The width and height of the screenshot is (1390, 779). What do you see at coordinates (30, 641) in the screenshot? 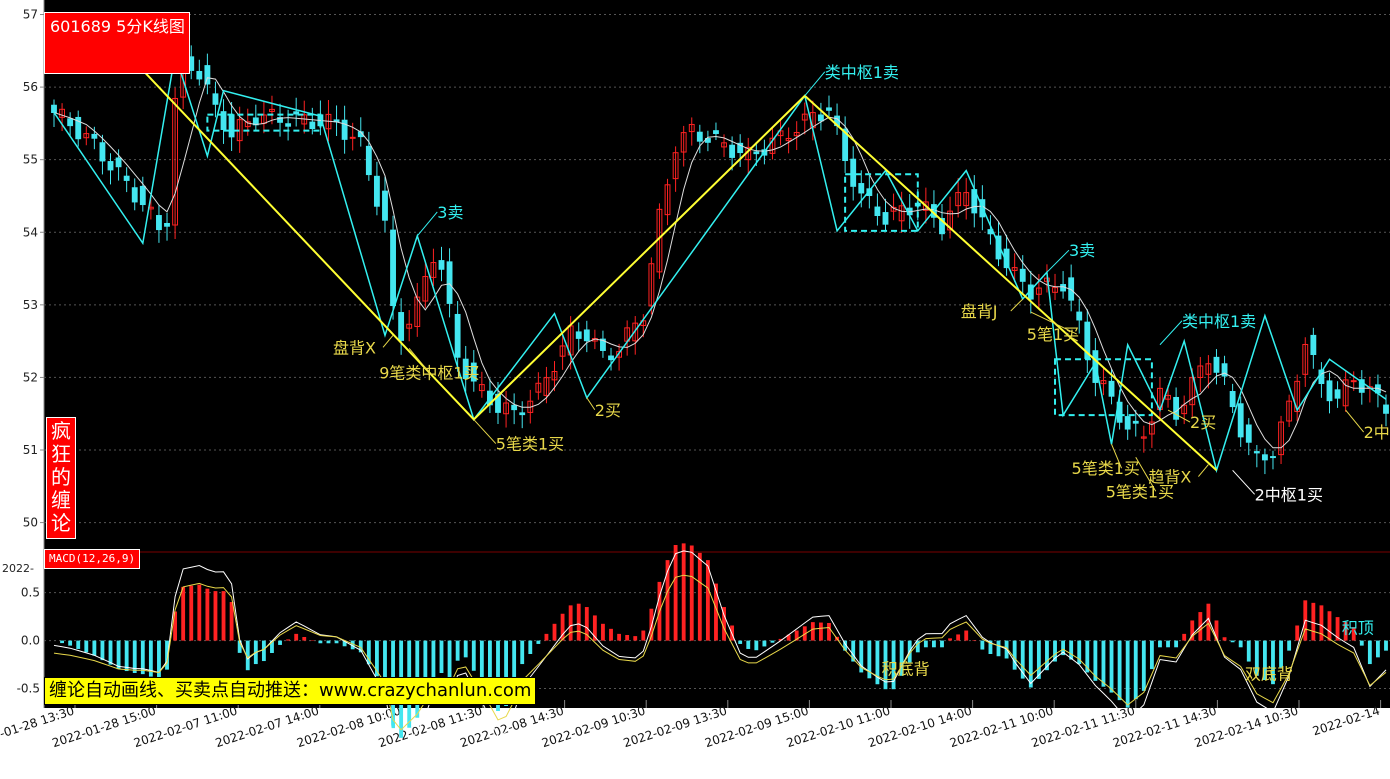
I see `macd-tick-label: 0.0` at bounding box center [30, 641].